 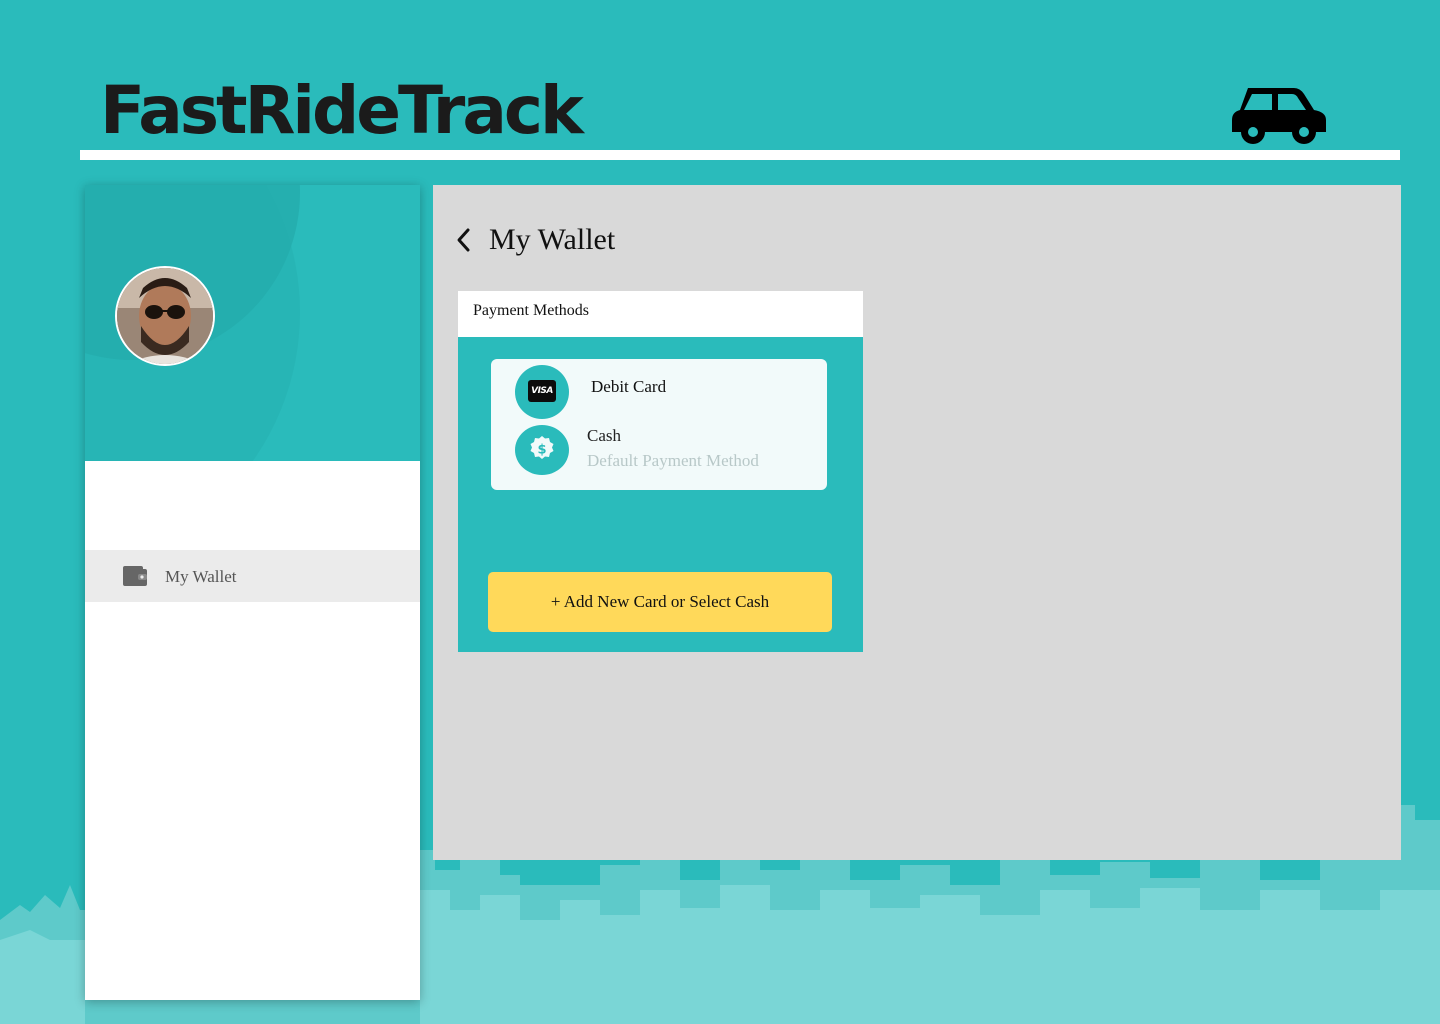 I want to click on app-brand-title: FastRideTrack, so click(x=342, y=110).